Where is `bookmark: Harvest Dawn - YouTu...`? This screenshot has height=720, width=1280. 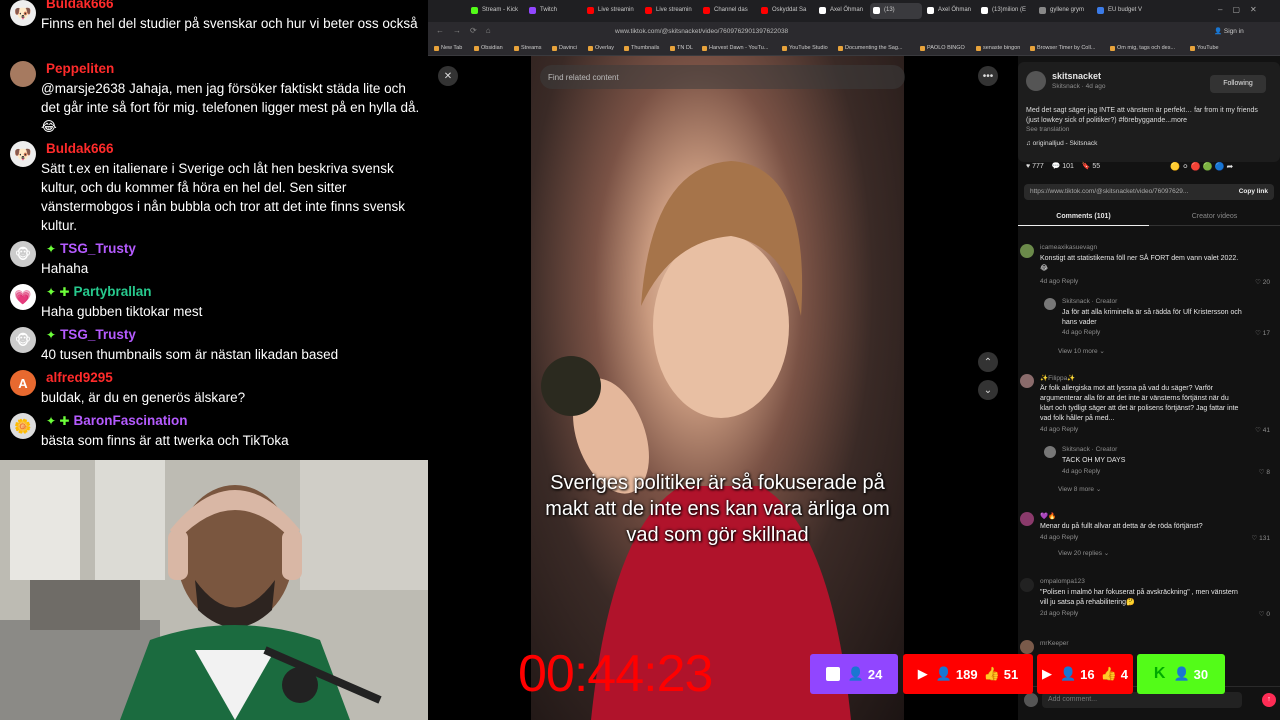 bookmark: Harvest Dawn - YouTu... is located at coordinates (735, 48).